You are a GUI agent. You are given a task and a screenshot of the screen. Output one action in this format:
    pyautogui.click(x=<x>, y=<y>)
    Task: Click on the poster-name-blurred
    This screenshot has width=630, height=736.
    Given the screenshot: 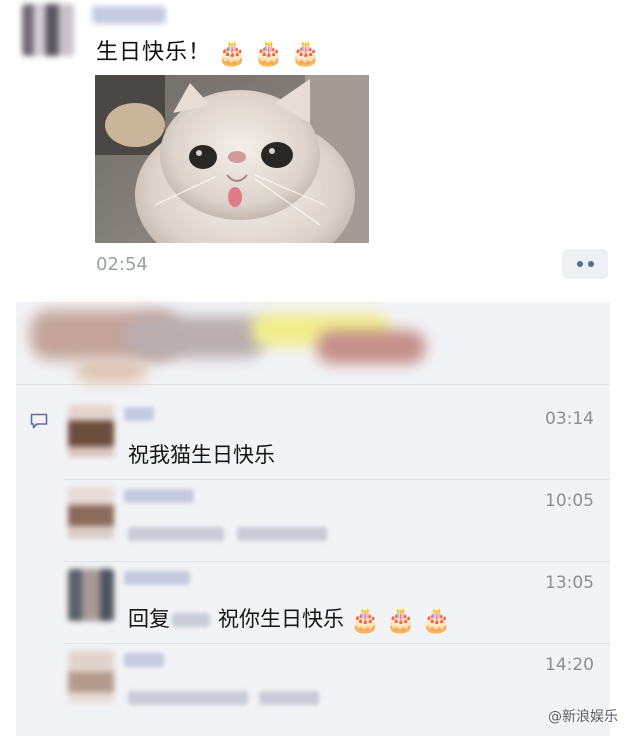 What is the action you would take?
    pyautogui.click(x=129, y=15)
    